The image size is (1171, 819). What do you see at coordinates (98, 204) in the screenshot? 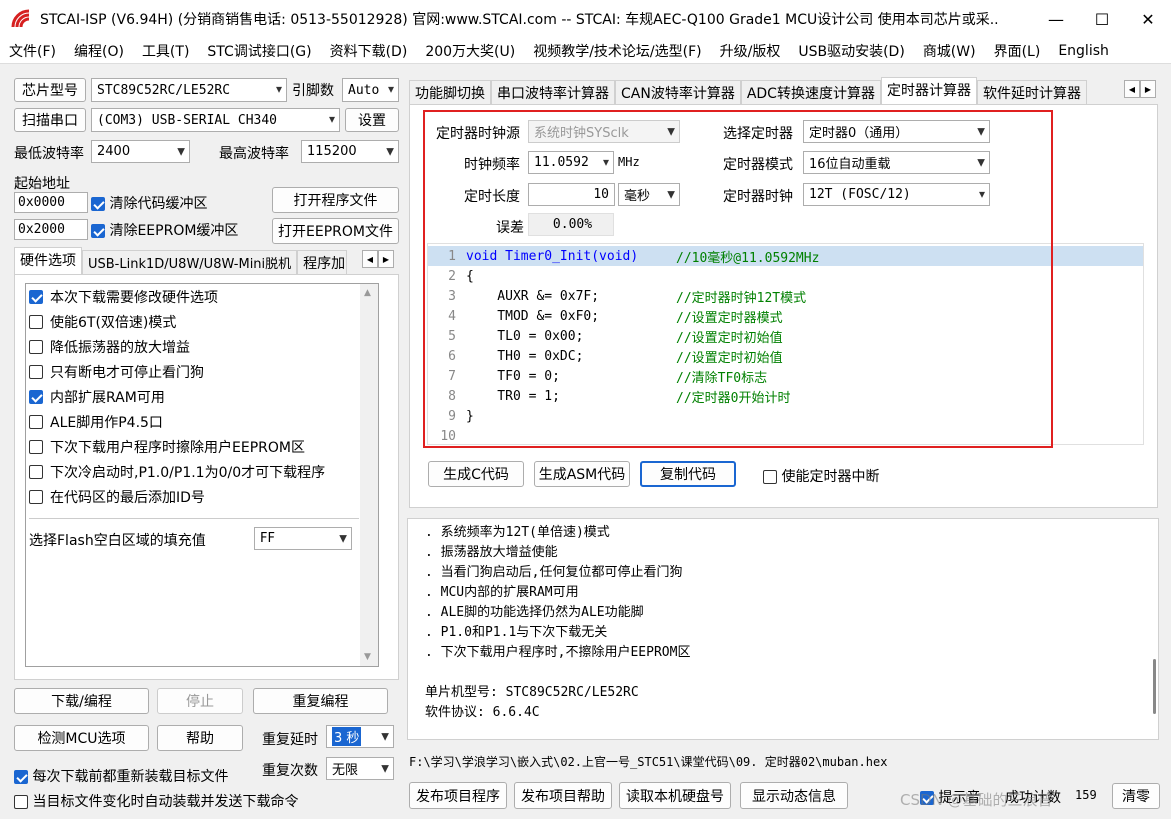
I see `clear-code-checkbox` at bounding box center [98, 204].